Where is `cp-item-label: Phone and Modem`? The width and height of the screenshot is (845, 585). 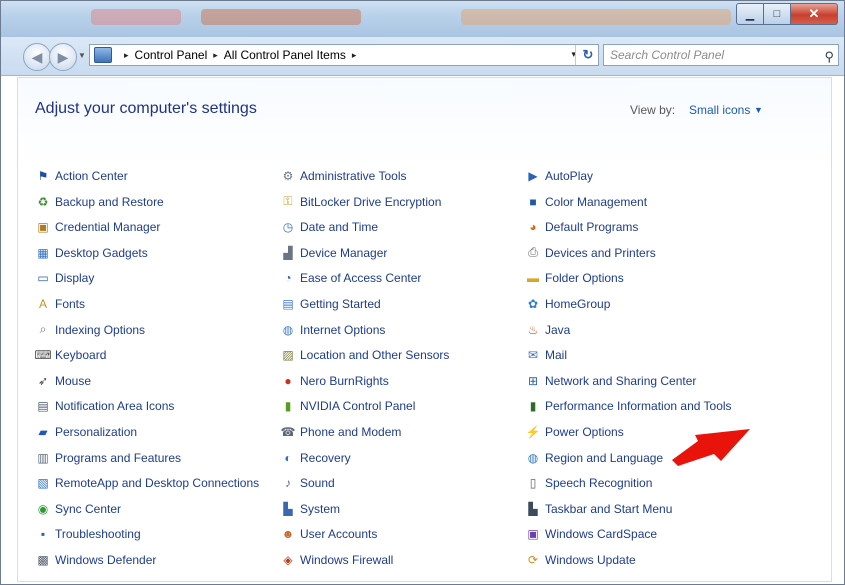 cp-item-label: Phone and Modem is located at coordinates (351, 432).